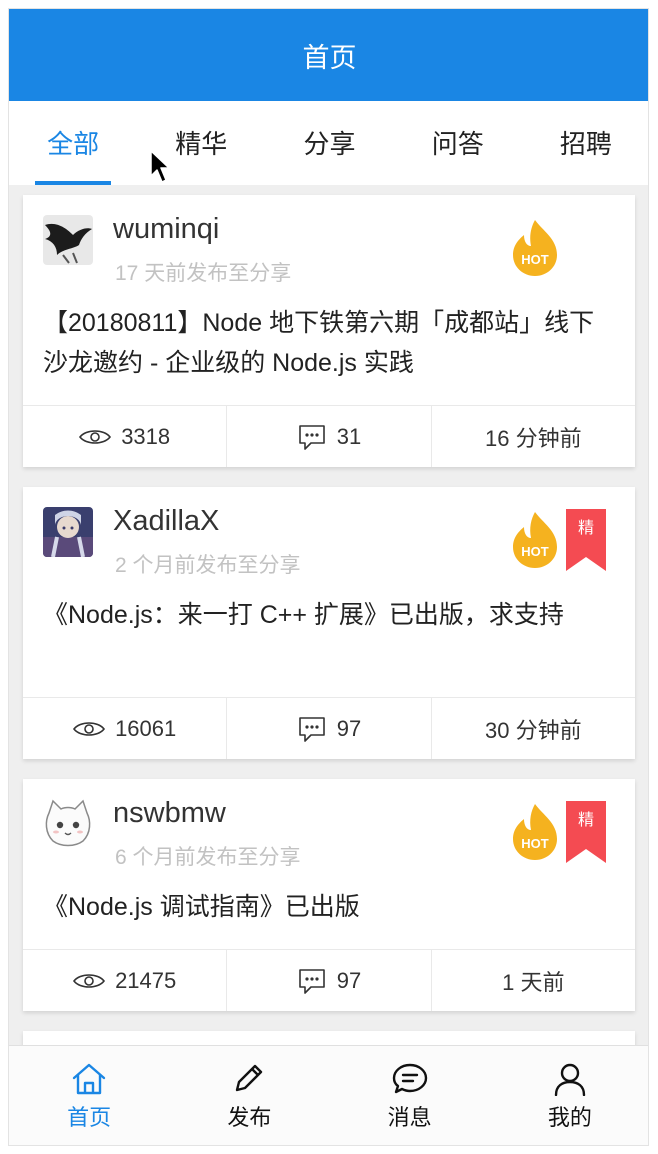 The width and height of the screenshot is (658, 1154). I want to click on last-reply-time: 16 分钟前, so click(533, 436).